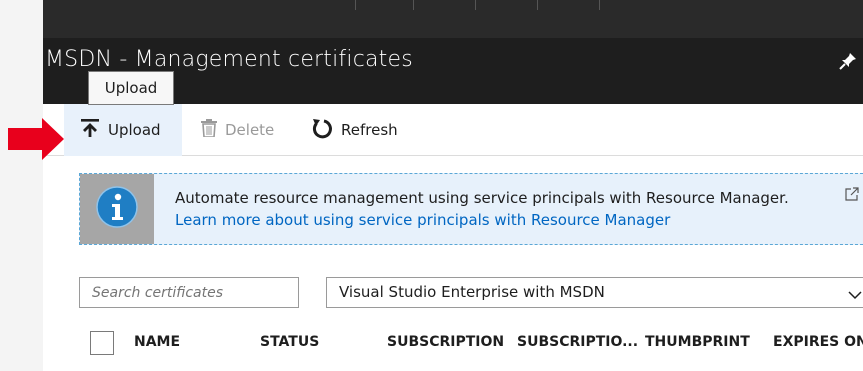 The height and width of the screenshot is (371, 863). Describe the element at coordinates (157, 342) in the screenshot. I see `column-header-name: NAME` at that location.